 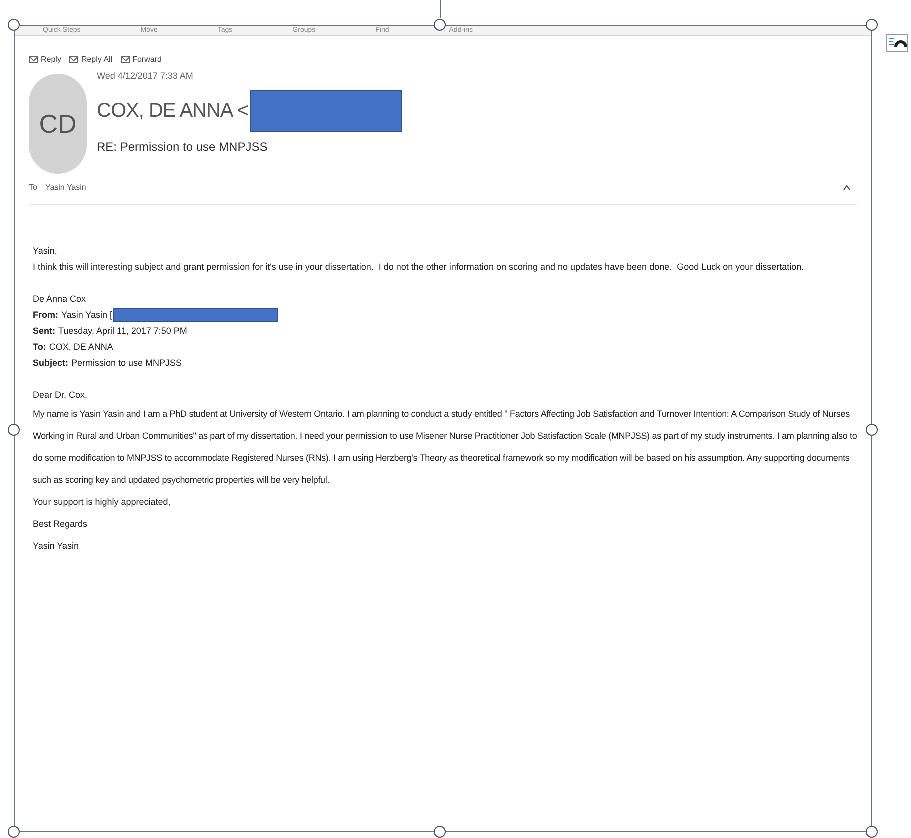 I want to click on header-value: Tuesday, April 11, 2017 7:50 PM, so click(x=123, y=331).